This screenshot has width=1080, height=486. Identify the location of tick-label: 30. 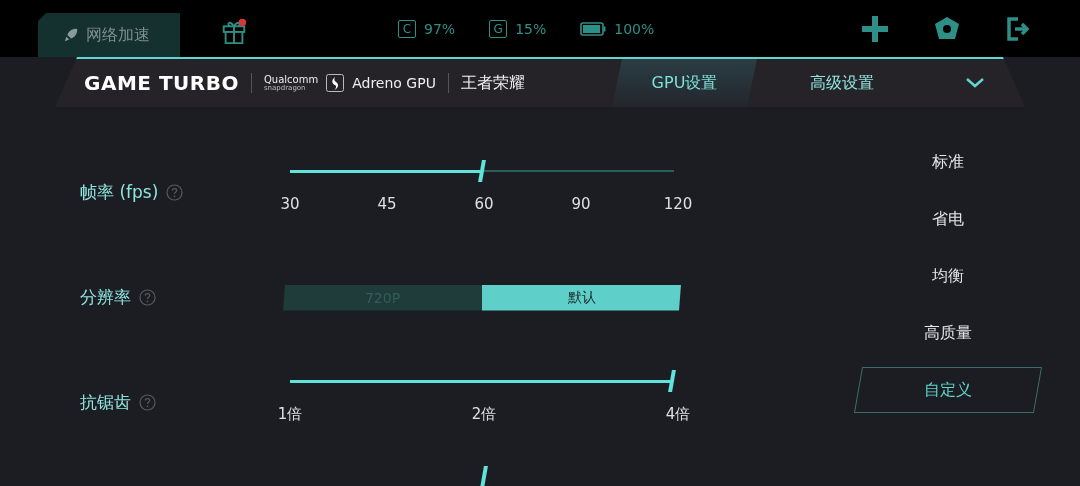
(290, 203).